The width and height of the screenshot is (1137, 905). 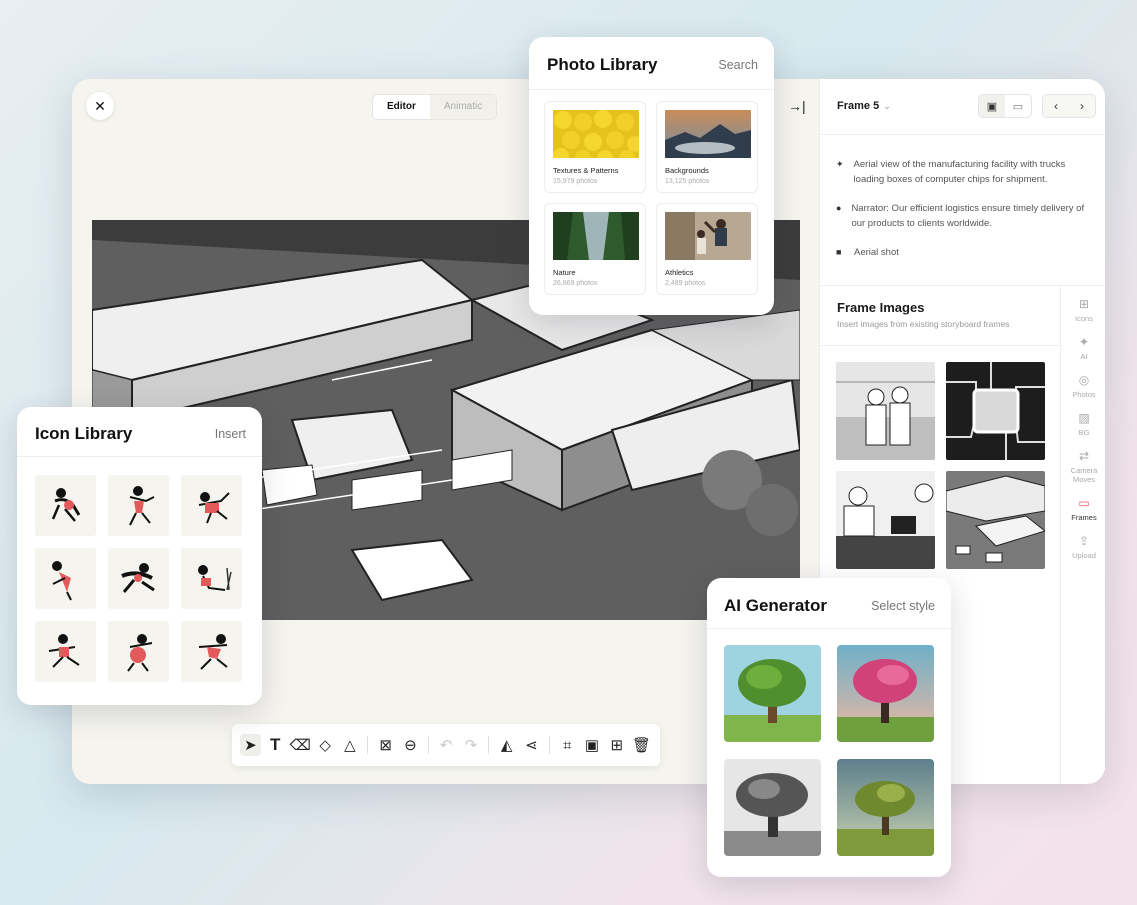 What do you see at coordinates (708, 236) in the screenshot?
I see `athletics-thumbnail` at bounding box center [708, 236].